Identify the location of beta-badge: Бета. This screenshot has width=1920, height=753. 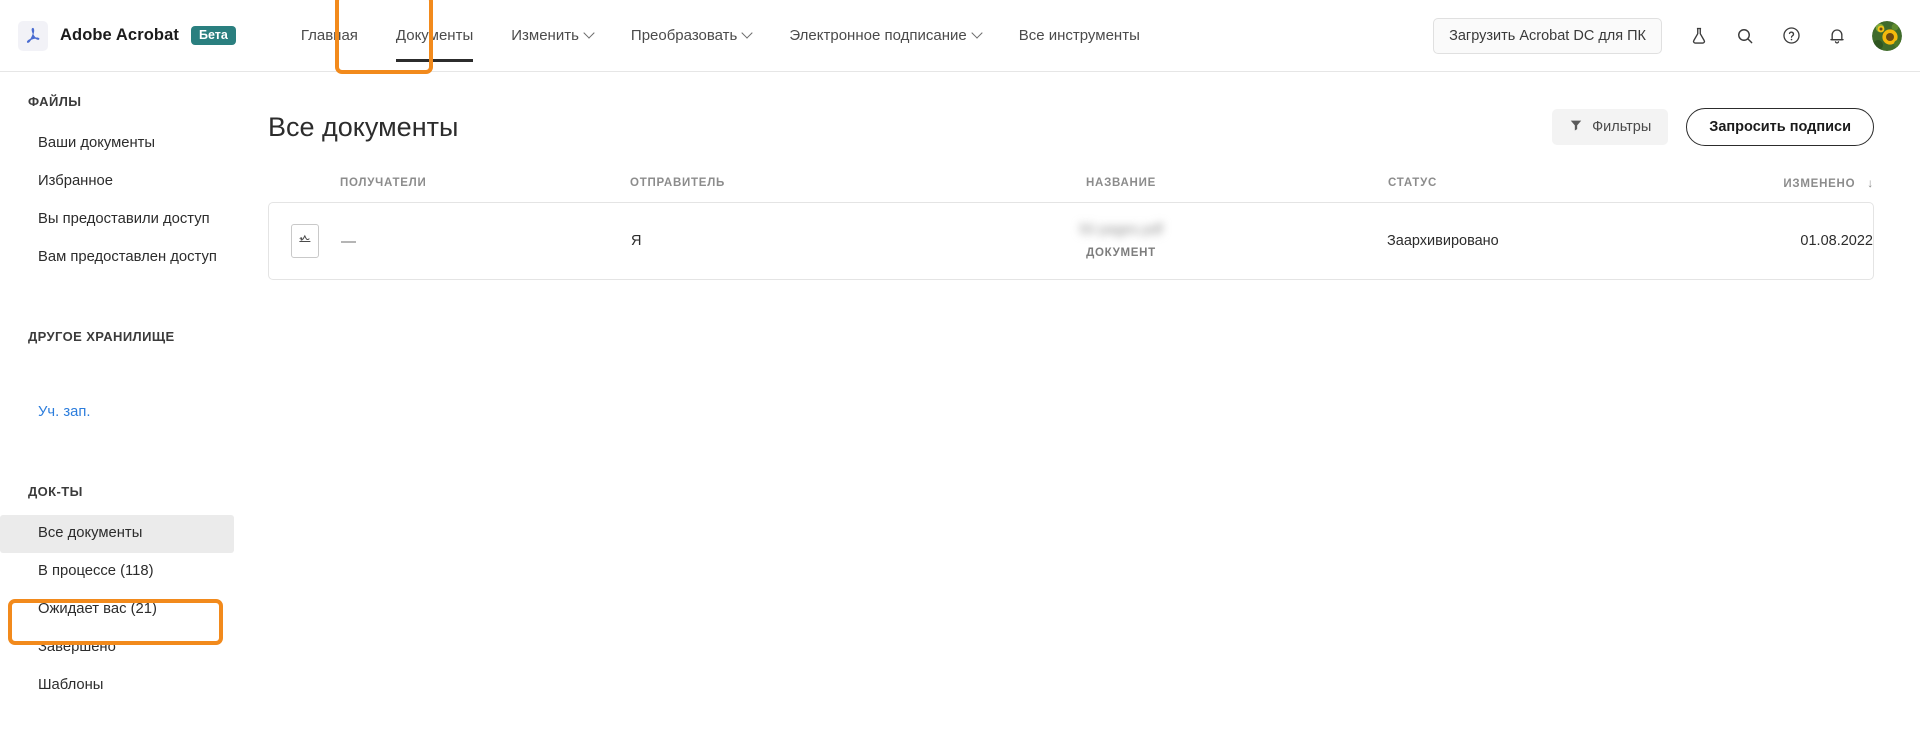
(213, 35).